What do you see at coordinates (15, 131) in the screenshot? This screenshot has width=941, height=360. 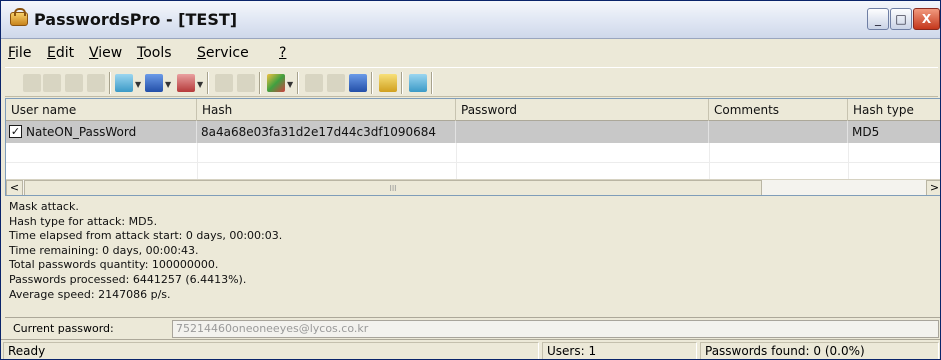 I see `row-checkbox: ✓` at bounding box center [15, 131].